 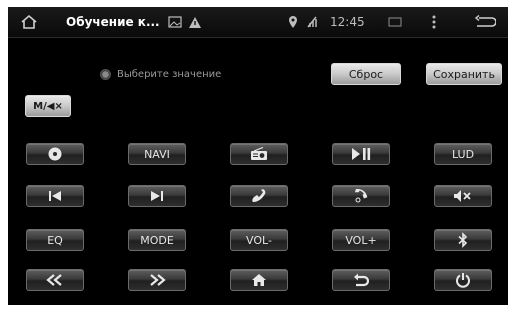 I want to click on rewind-button, so click(x=55, y=280).